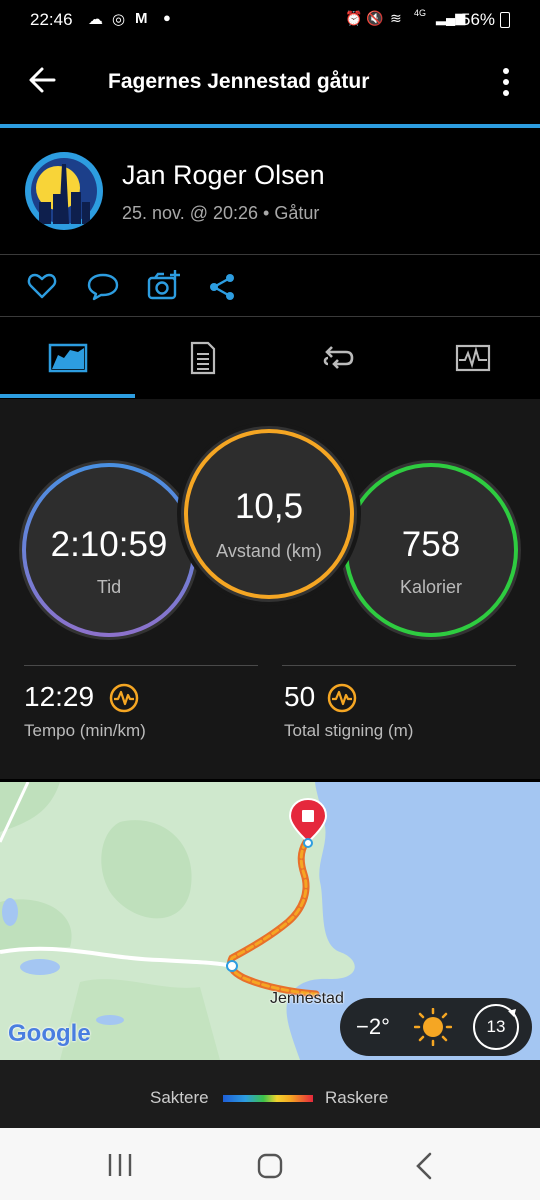 The image size is (540, 1200). I want to click on pace-value: 12:29, so click(59, 696).